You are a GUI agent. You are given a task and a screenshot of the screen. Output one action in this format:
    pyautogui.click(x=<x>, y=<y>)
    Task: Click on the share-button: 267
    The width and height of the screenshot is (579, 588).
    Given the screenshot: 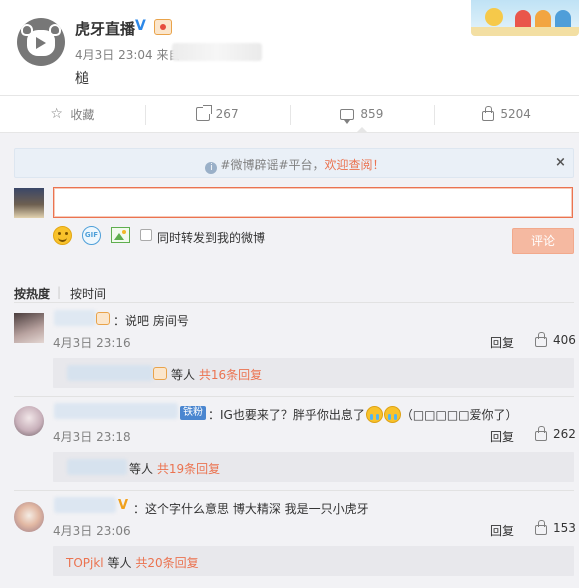 What is the action you would take?
    pyautogui.click(x=217, y=114)
    